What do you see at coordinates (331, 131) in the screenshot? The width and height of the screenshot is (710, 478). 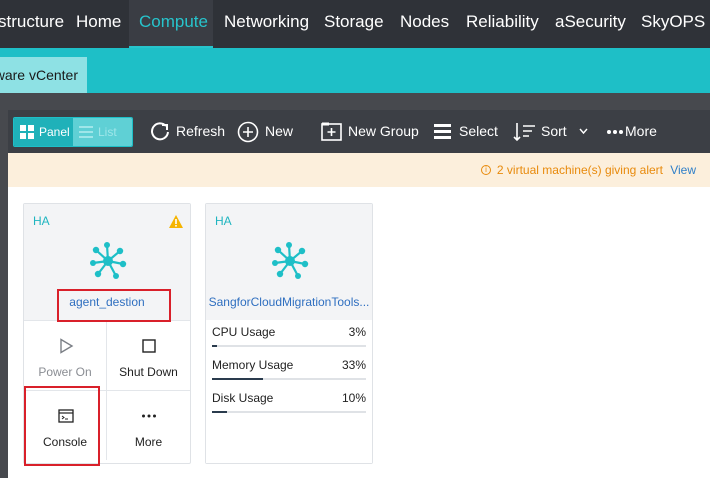 I see `add-folder-icon` at bounding box center [331, 131].